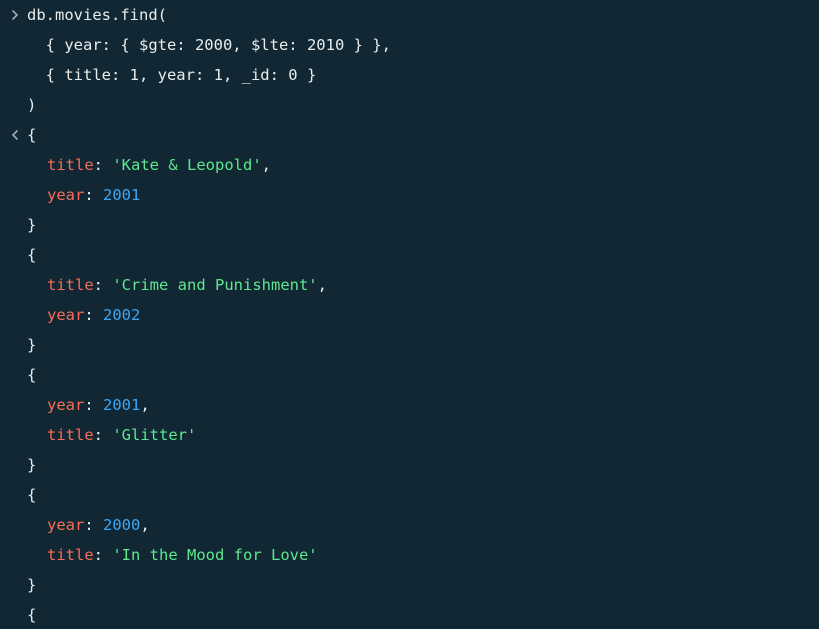 This screenshot has width=819, height=629. I want to click on result-field: title: 'Glitter', so click(98, 435).